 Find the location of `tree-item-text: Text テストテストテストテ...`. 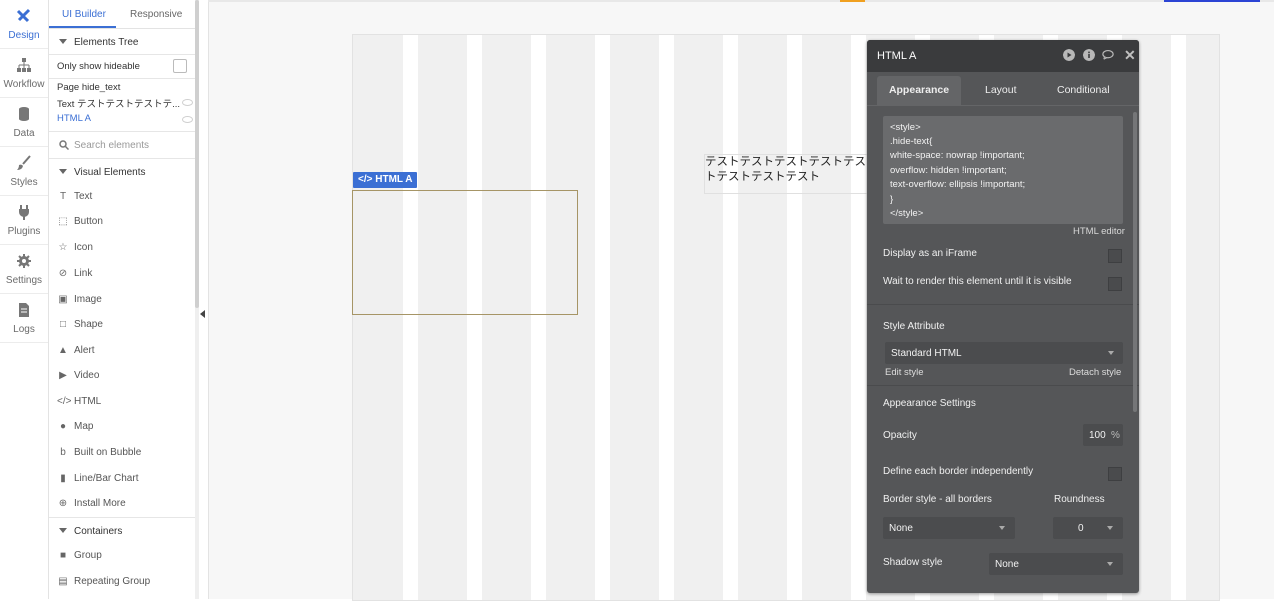

tree-item-text: Text テストテストテストテ... is located at coordinates (118, 103).